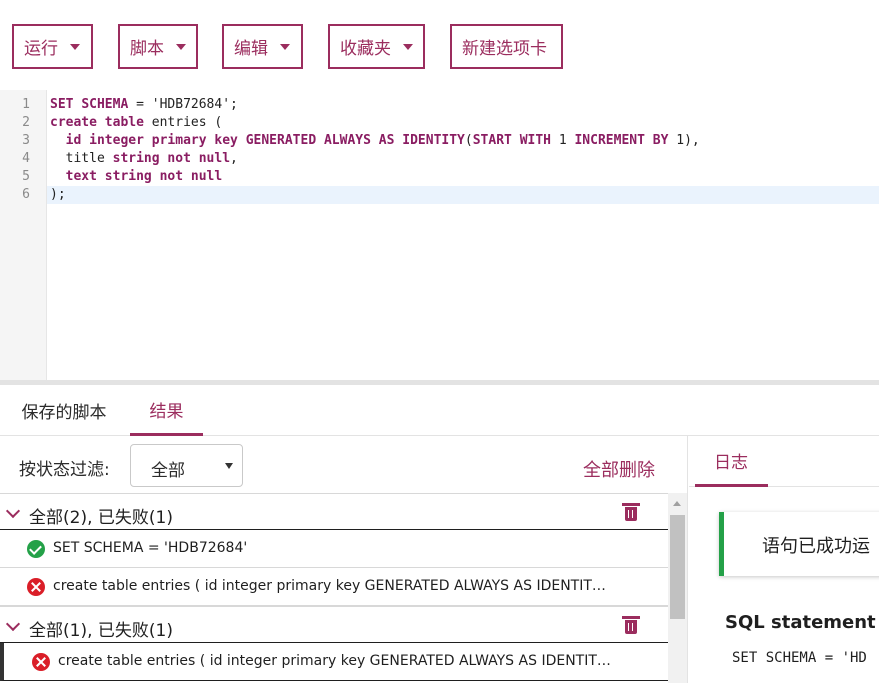  I want to click on script-menu-label: 脚本, so click(147, 49).